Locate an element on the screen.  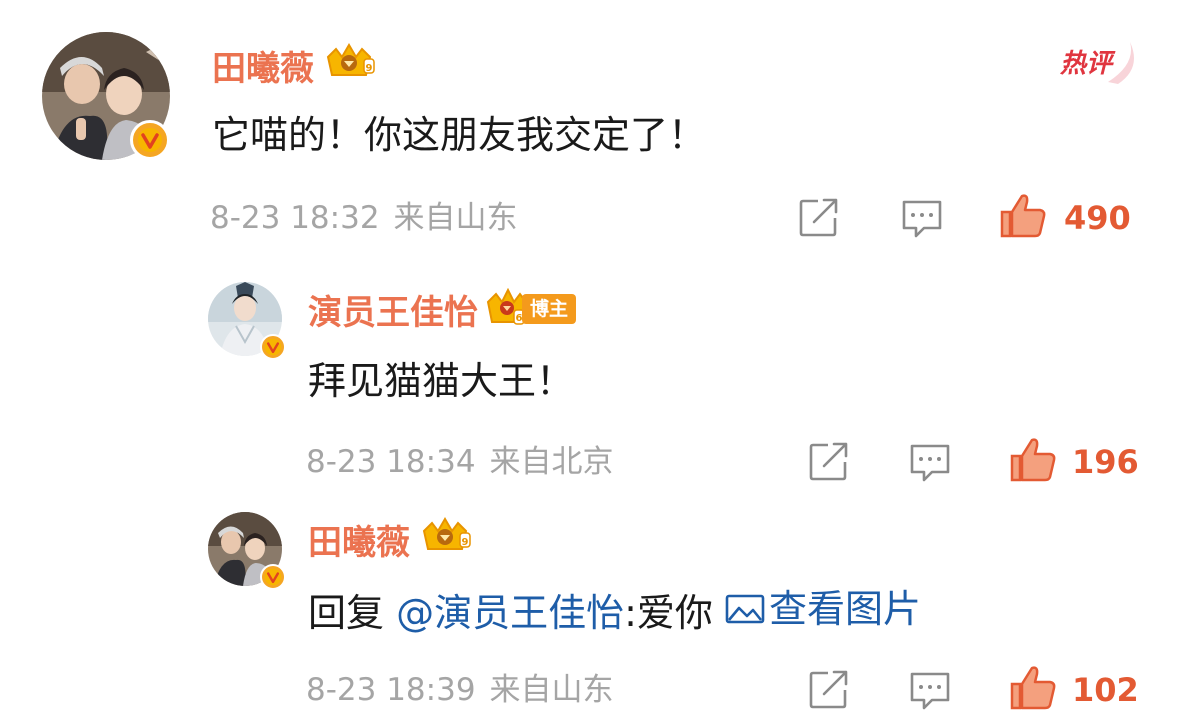
comment-text: 拜见猫猫大王！ is located at coordinates (441, 381).